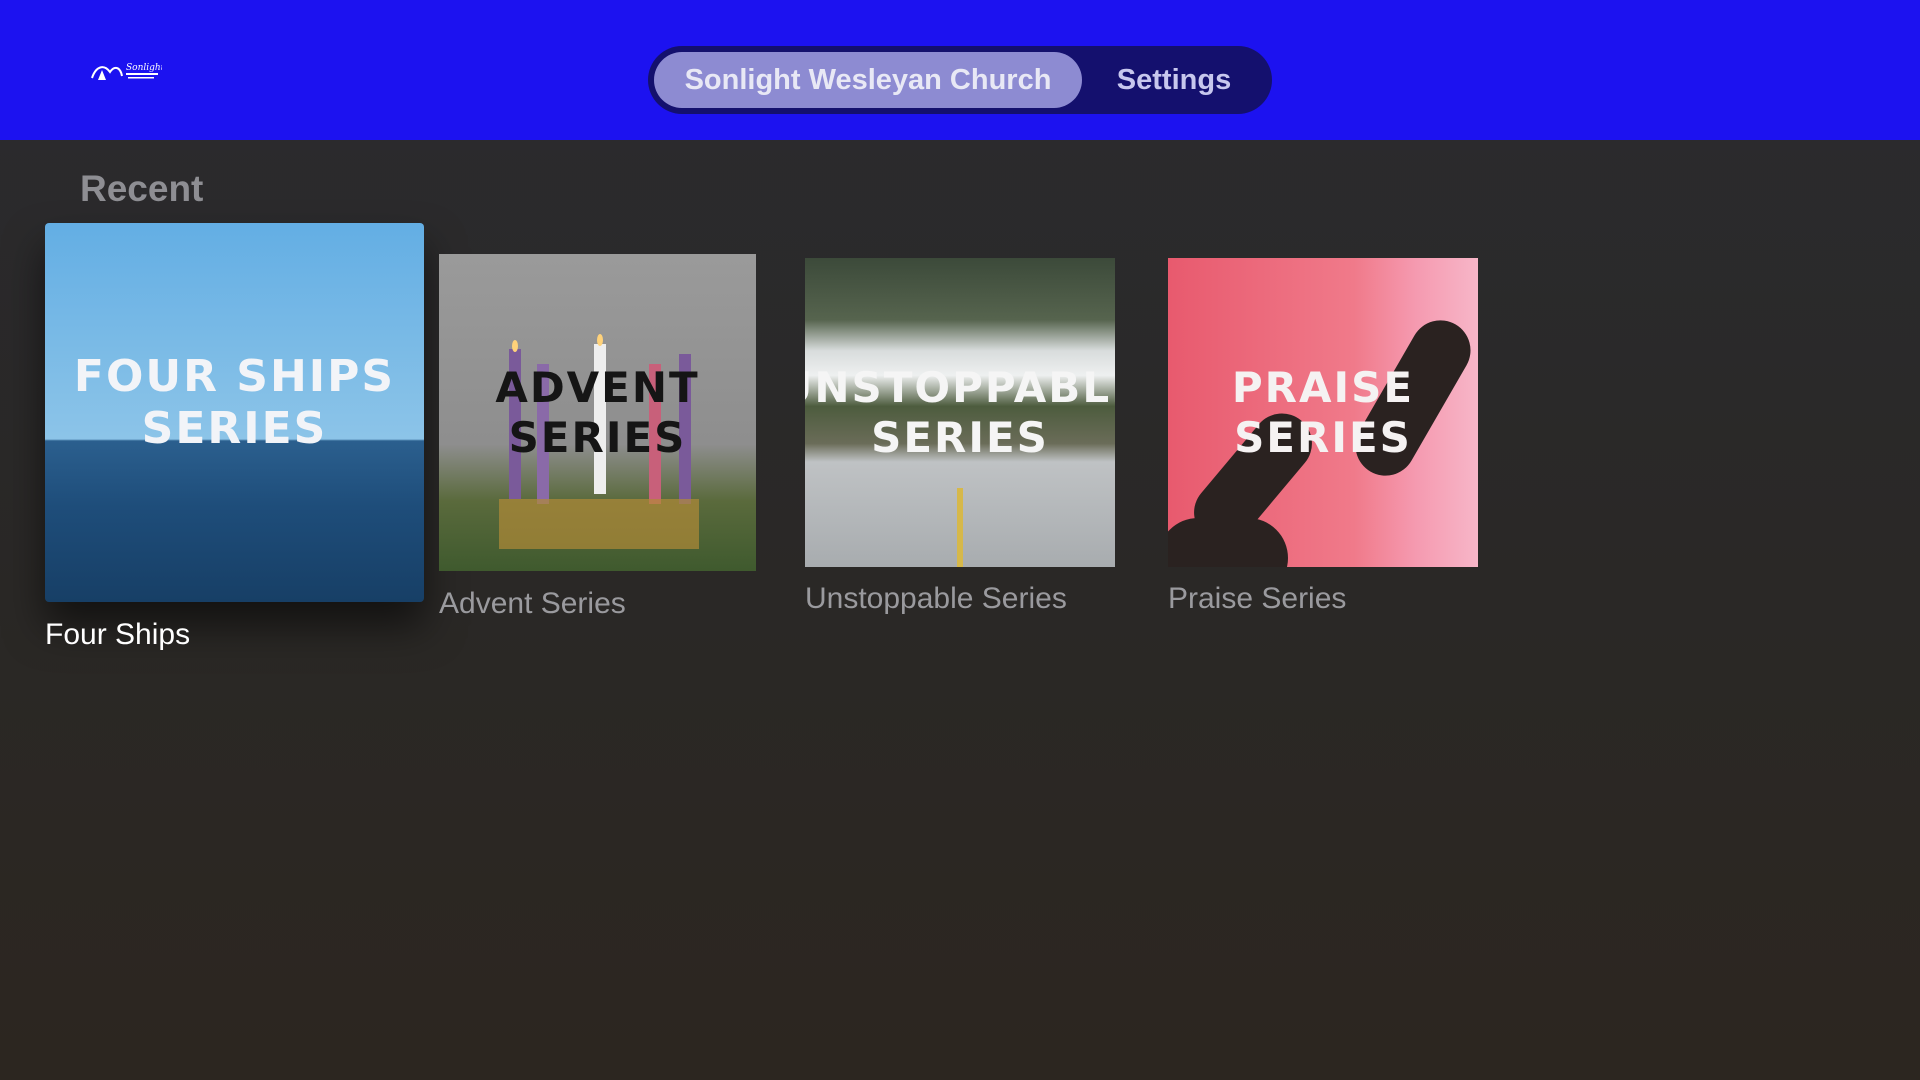 Image resolution: width=1920 pixels, height=1080 pixels. Describe the element at coordinates (118, 634) in the screenshot. I see `series-caption: Four Ships` at that location.